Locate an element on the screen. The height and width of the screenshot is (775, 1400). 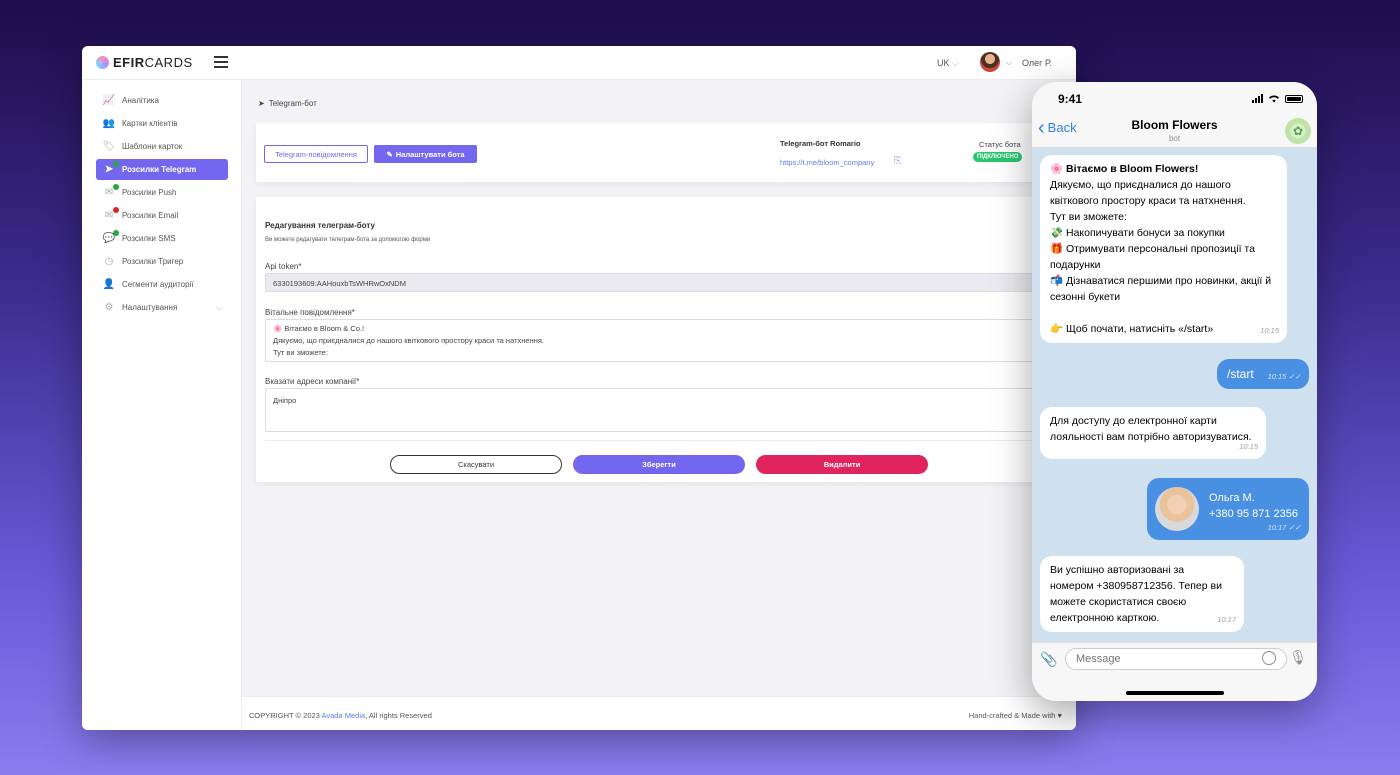
bot-link: https://t.me/bloom_company is located at coordinates (827, 162).